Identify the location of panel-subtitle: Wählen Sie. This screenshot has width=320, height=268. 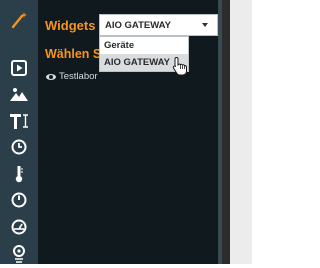
(75, 54).